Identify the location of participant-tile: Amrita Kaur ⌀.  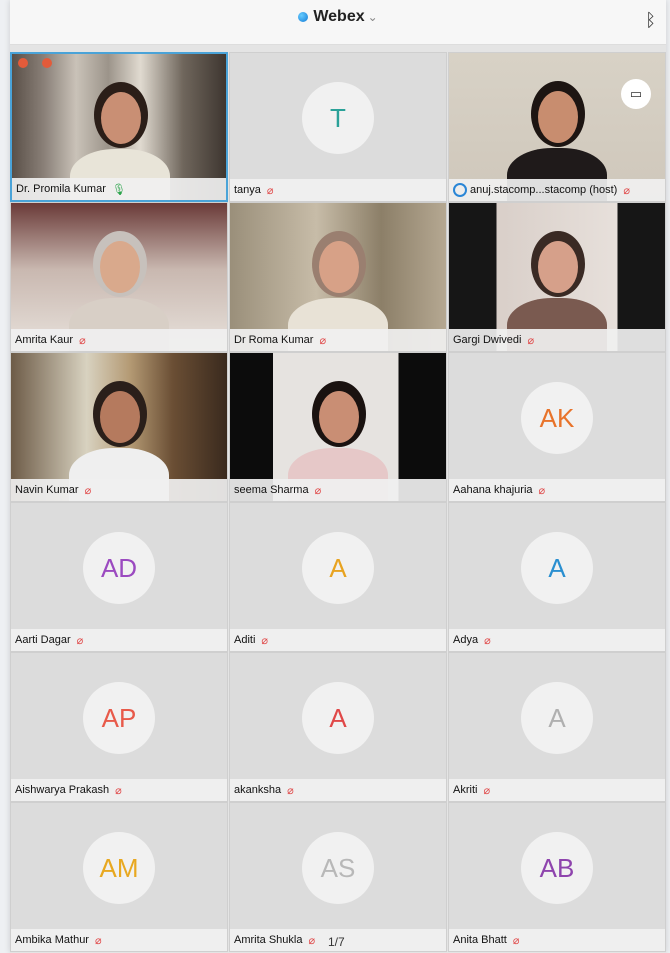
(119, 277).